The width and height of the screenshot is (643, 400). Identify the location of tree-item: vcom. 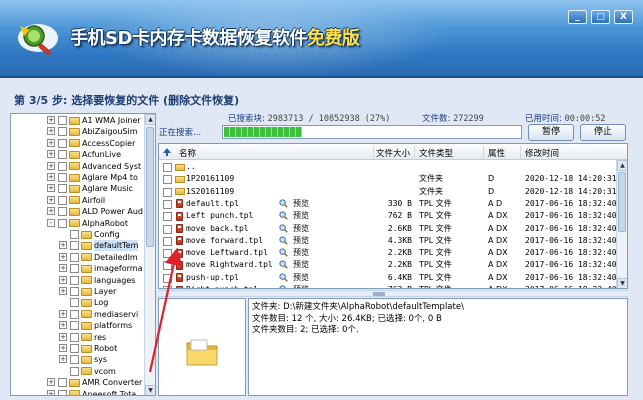
(78, 371).